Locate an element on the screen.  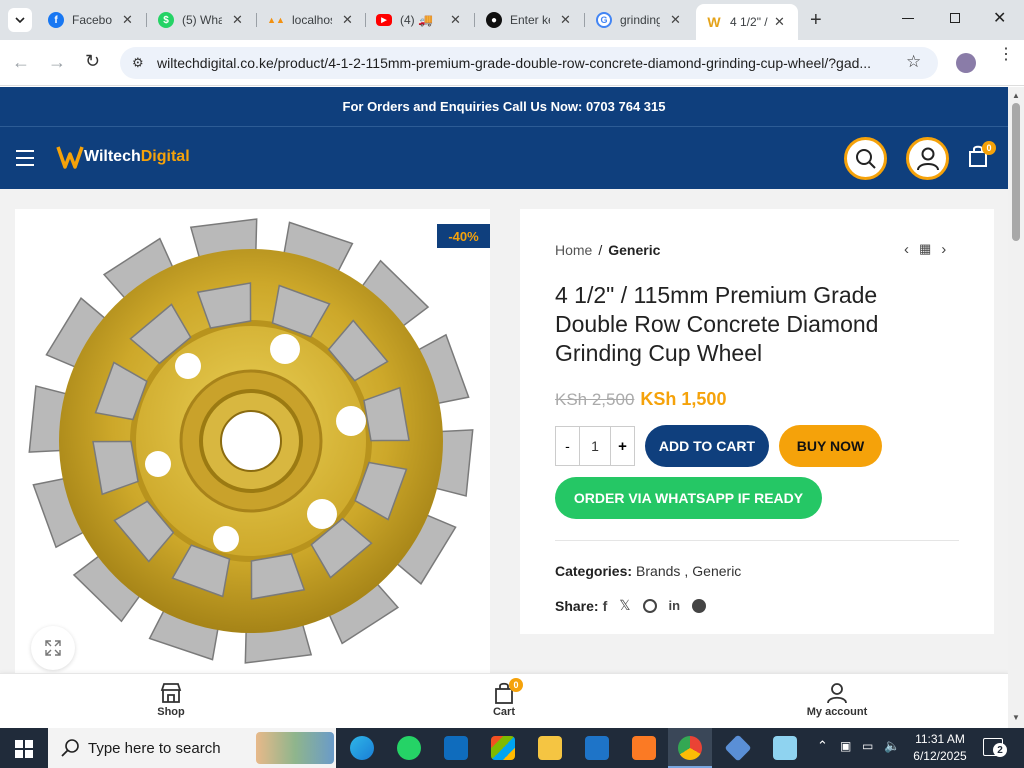
browser-tab-youtube: ▶ (4) 🚚 ✕ is located at coordinates (418, 20).